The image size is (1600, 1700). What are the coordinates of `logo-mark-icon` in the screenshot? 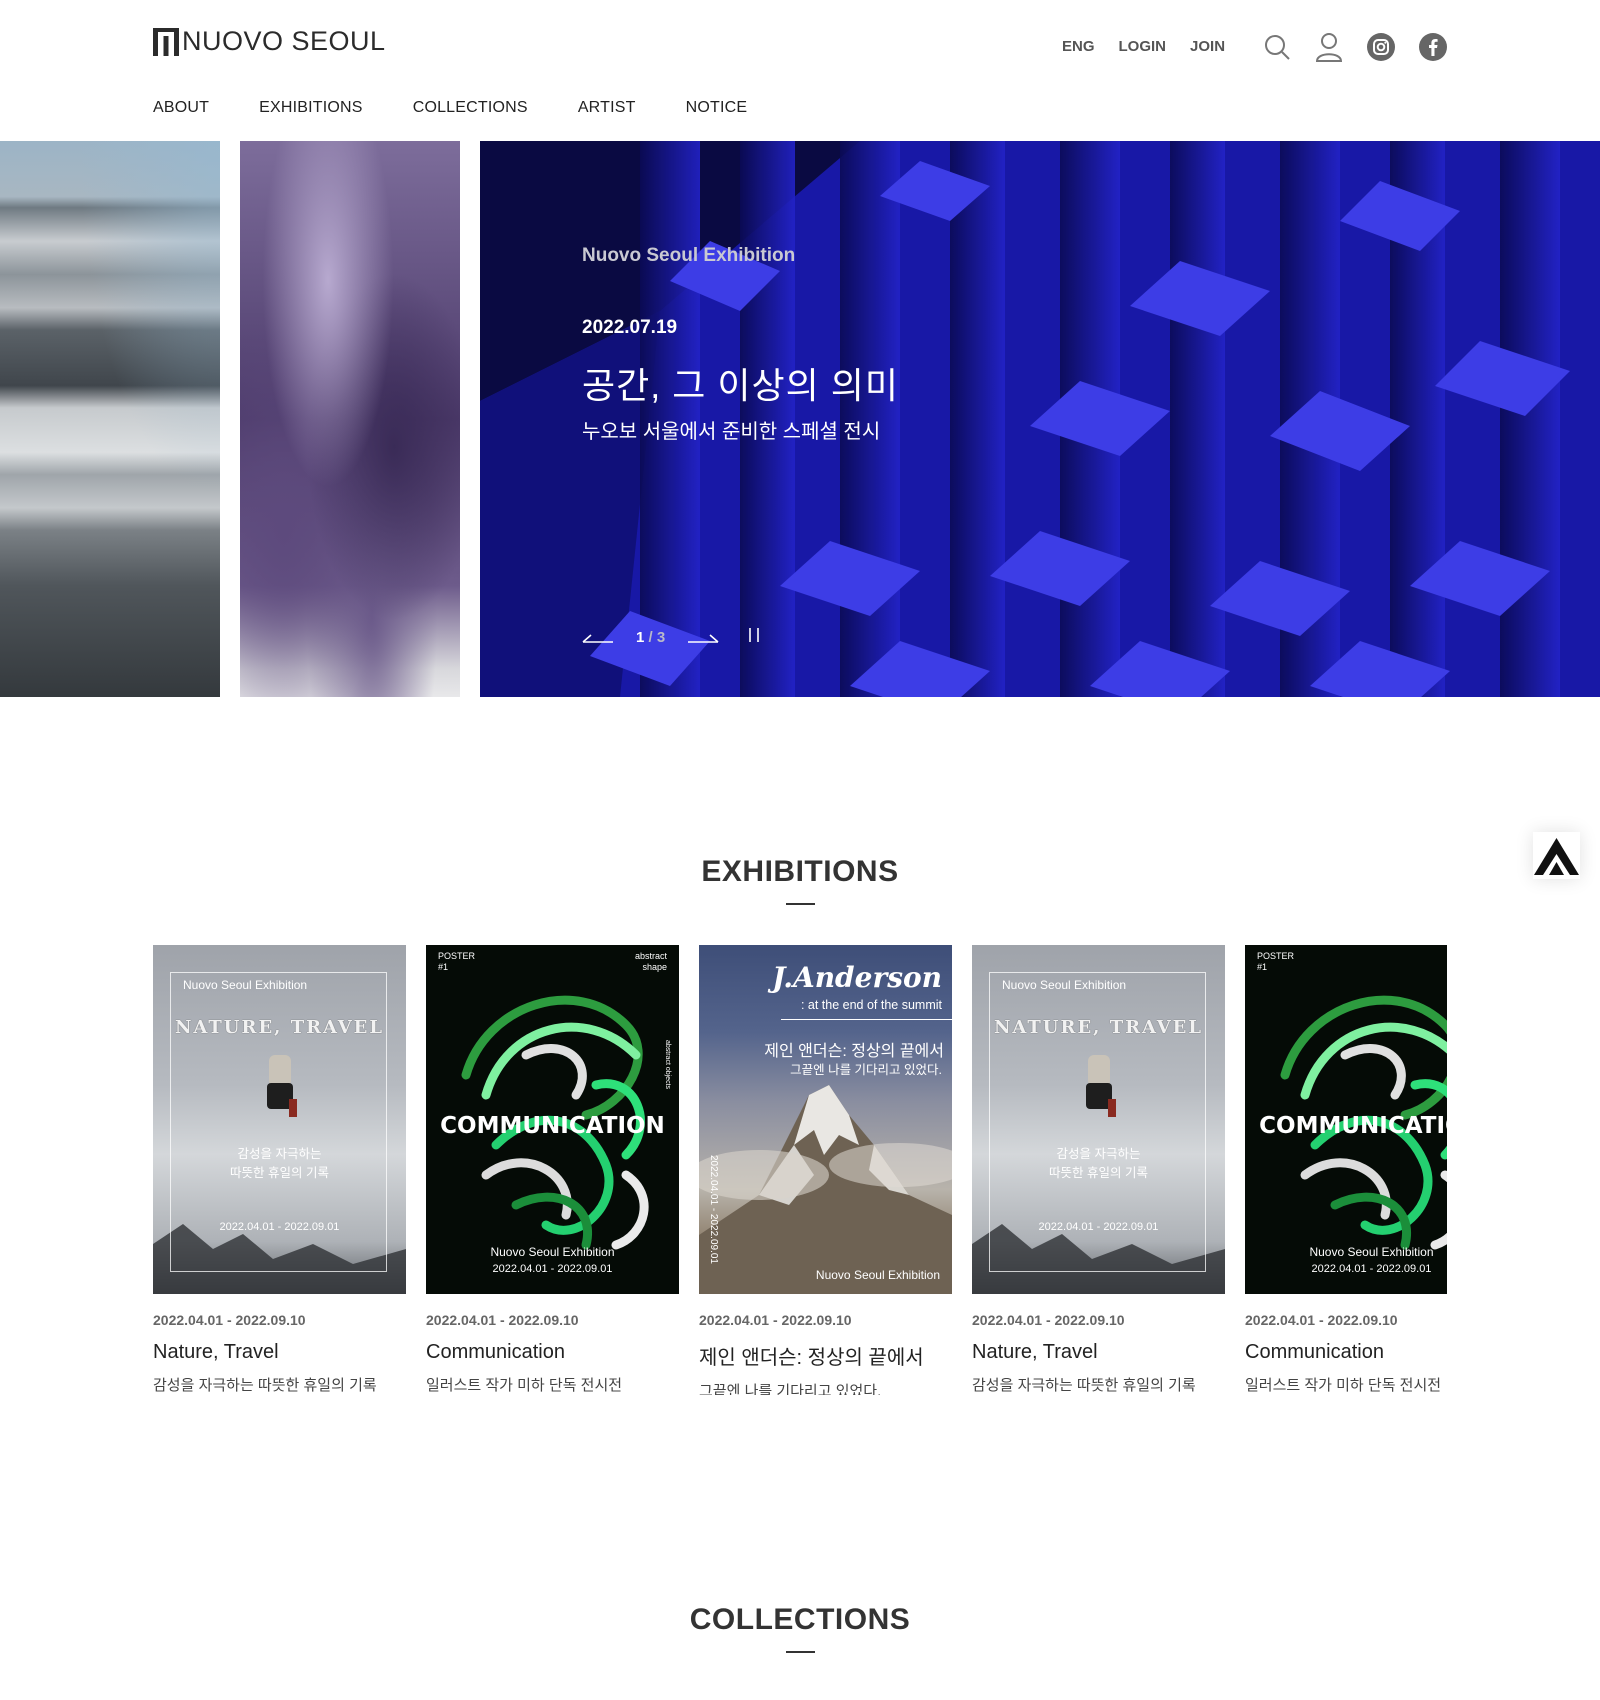 It's located at (166, 41).